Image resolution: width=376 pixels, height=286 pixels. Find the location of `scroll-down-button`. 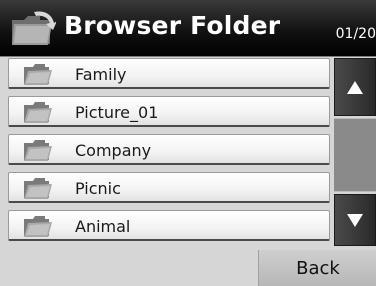

scroll-down-button is located at coordinates (355, 220).